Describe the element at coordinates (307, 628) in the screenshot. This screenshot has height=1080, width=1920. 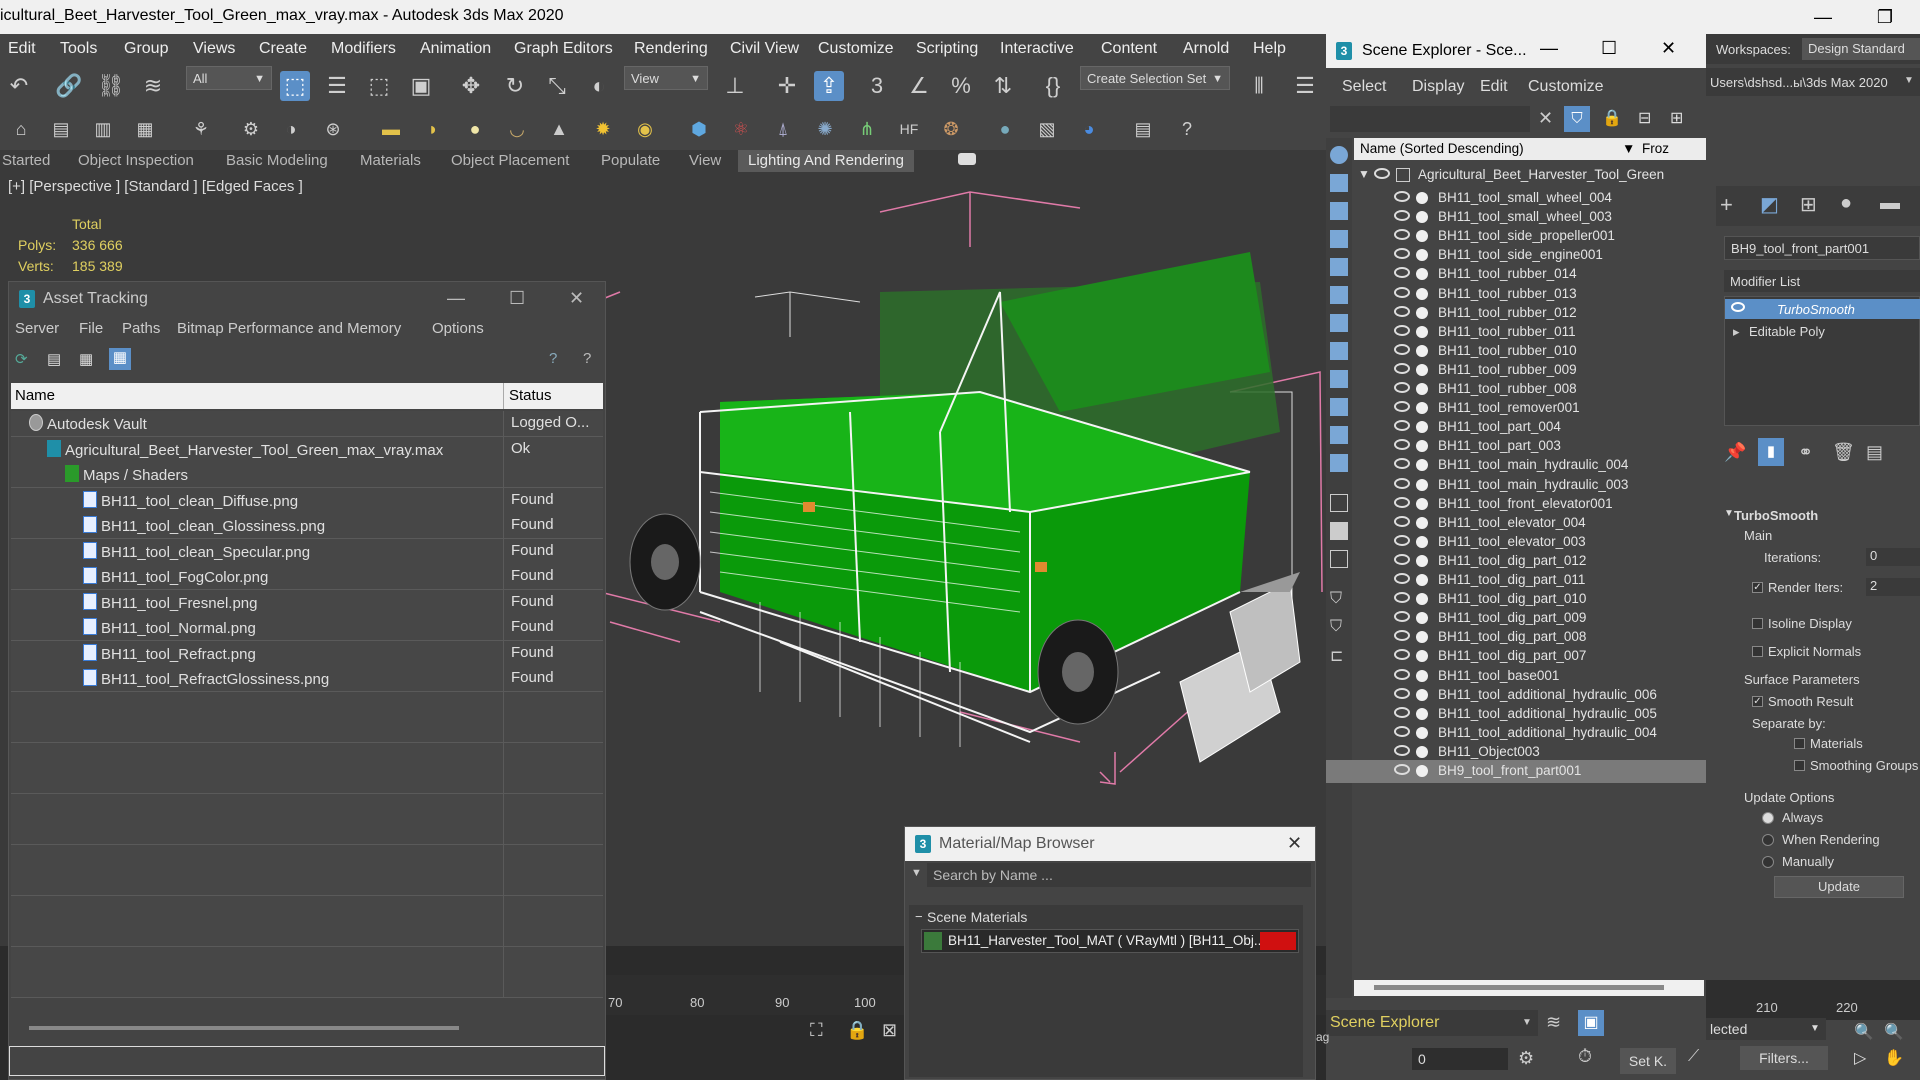
I see `table-row: BH11_tool_Normal.png Found` at that location.